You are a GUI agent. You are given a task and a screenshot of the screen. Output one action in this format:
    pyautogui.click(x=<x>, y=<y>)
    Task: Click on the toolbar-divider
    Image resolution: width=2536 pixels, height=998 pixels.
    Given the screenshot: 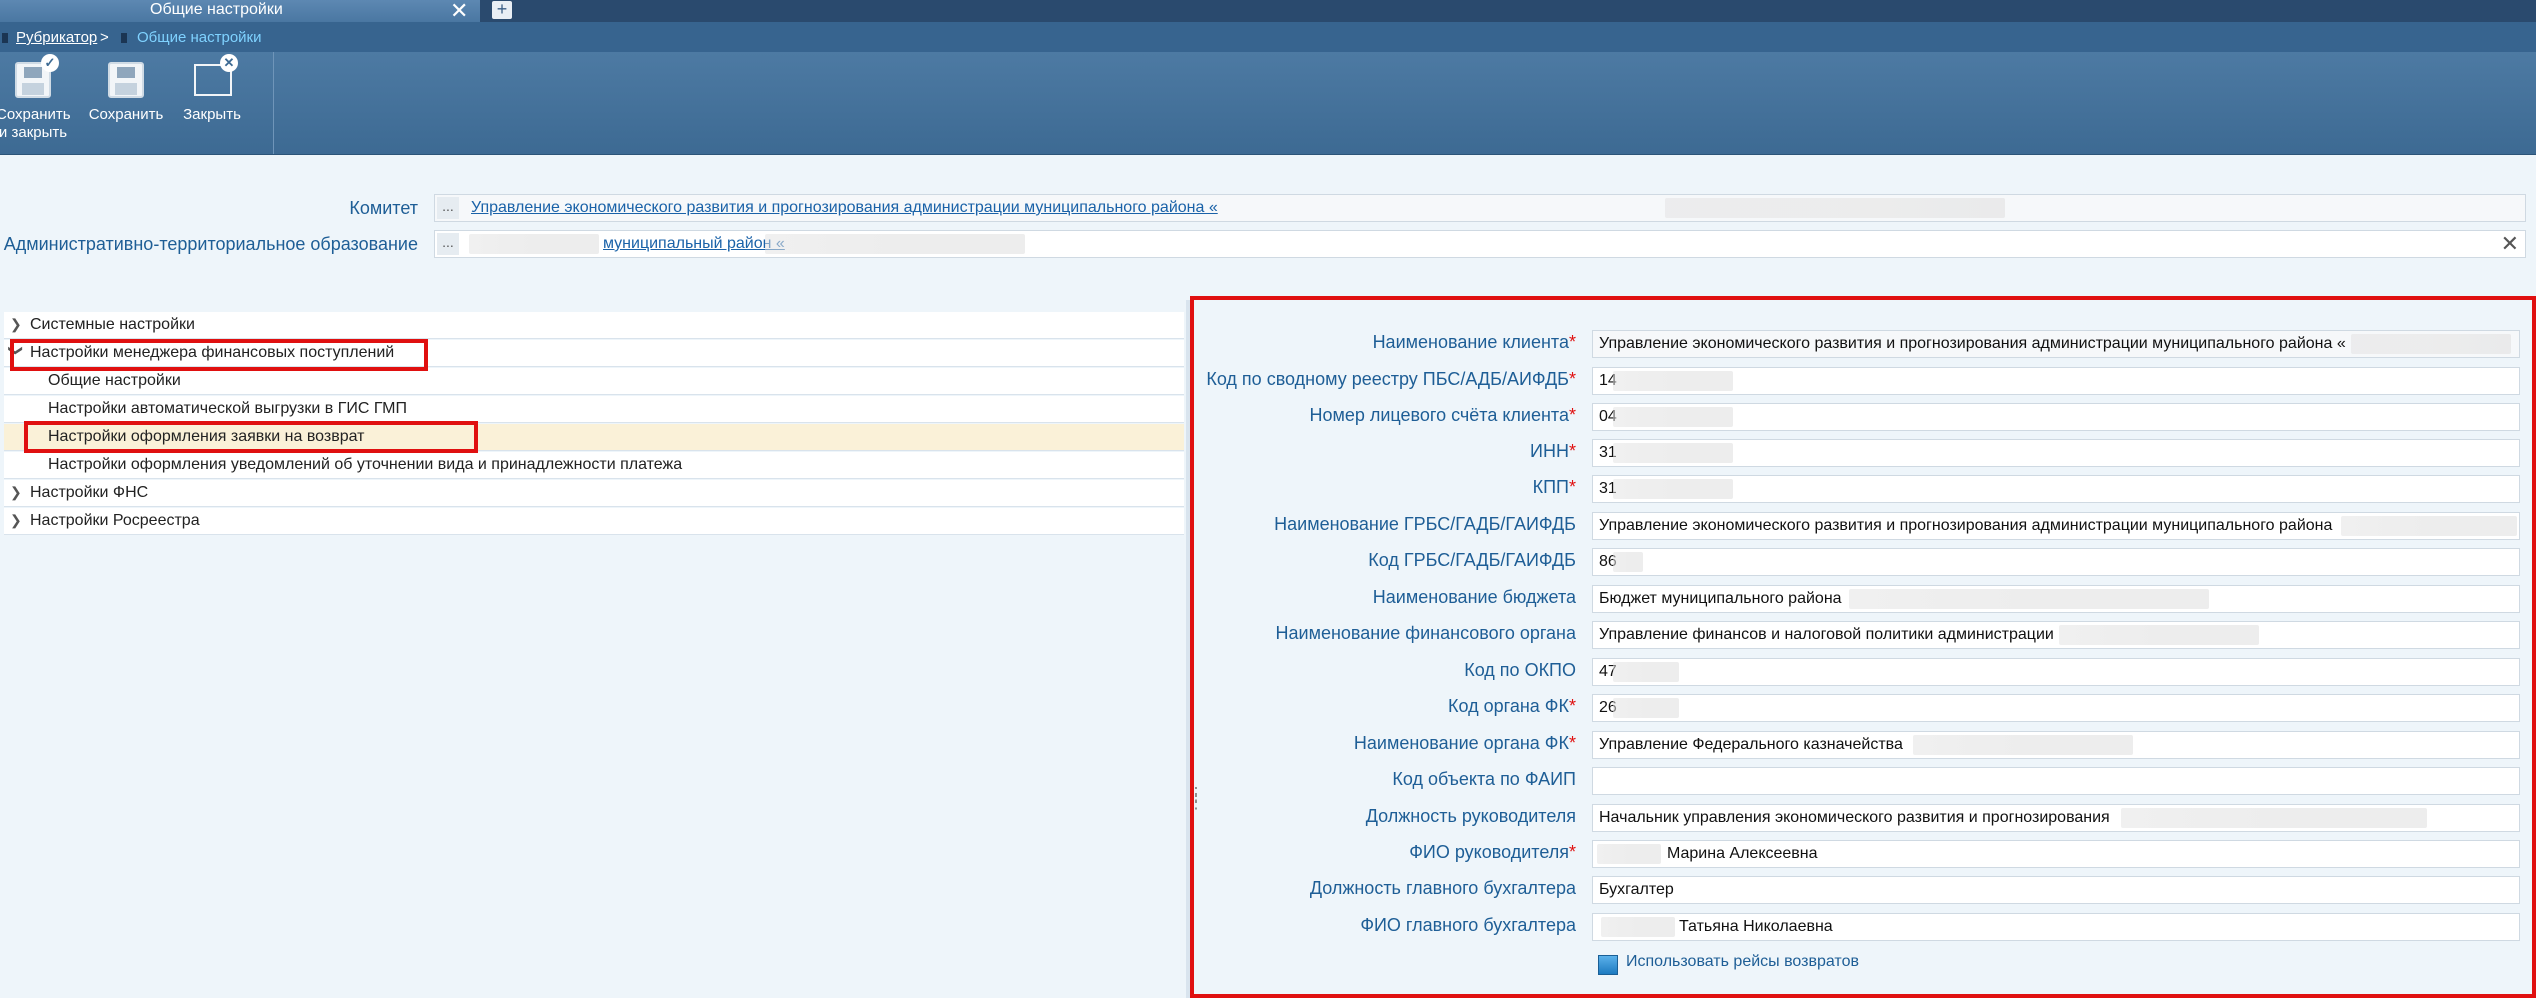 What is the action you would take?
    pyautogui.click(x=273, y=103)
    